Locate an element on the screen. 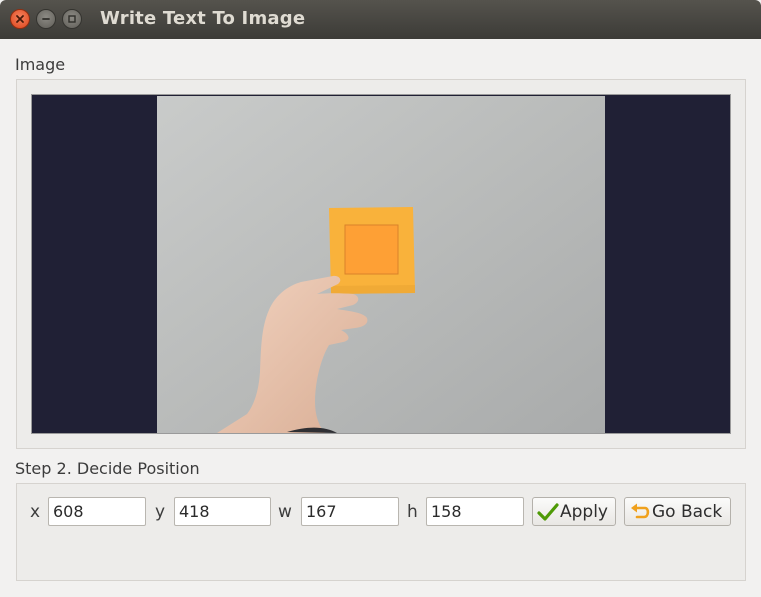 This screenshot has width=761, height=597. window-titlebar: Write Text To Image is located at coordinates (380, 19).